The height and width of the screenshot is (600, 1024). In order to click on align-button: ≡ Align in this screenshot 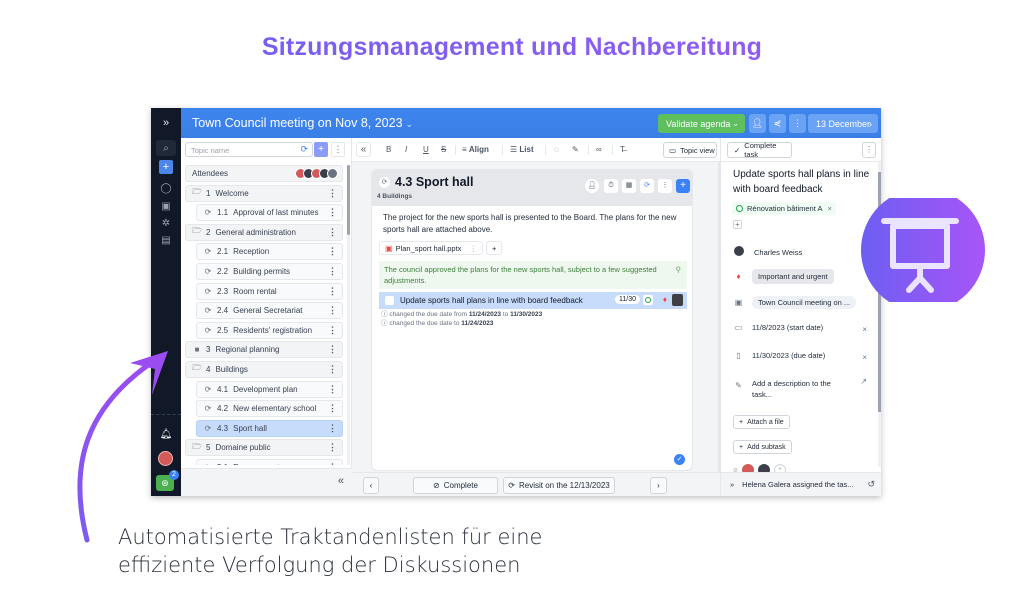, I will do `click(475, 149)`.